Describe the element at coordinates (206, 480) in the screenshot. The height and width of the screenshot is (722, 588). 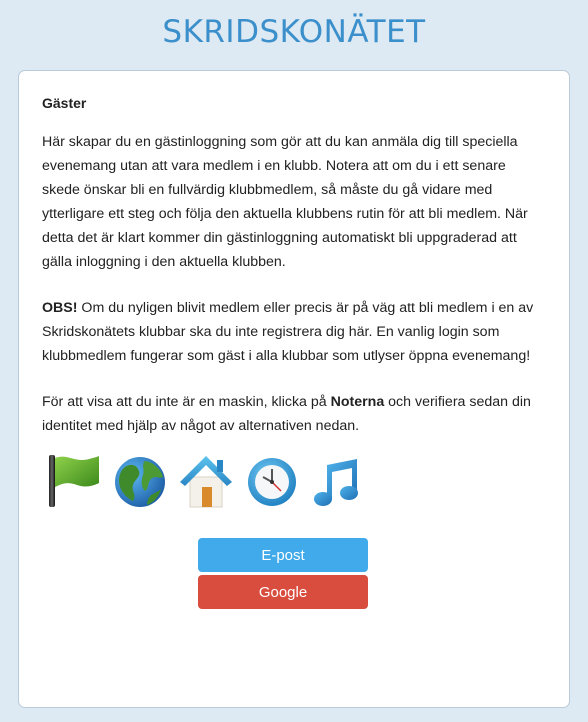
I see `house-icon` at that location.